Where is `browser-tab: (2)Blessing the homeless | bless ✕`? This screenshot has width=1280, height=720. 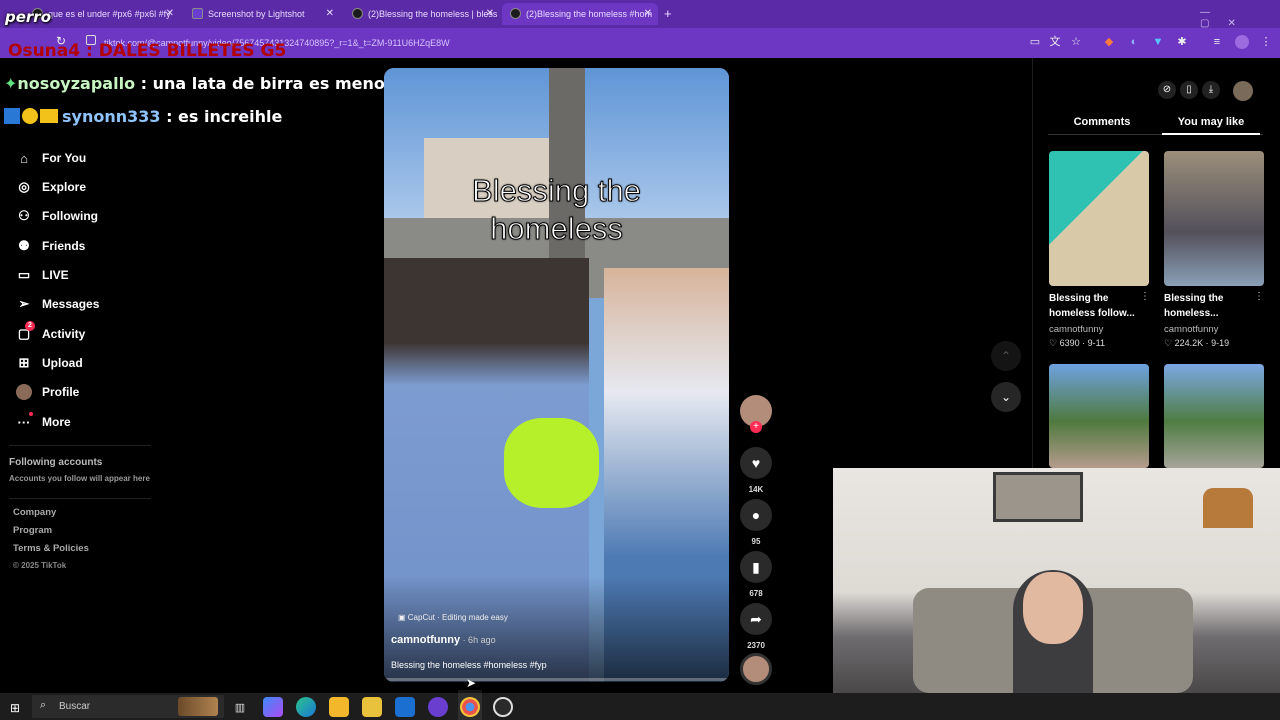
browser-tab: (2)Blessing the homeless | bless ✕ is located at coordinates (422, 14).